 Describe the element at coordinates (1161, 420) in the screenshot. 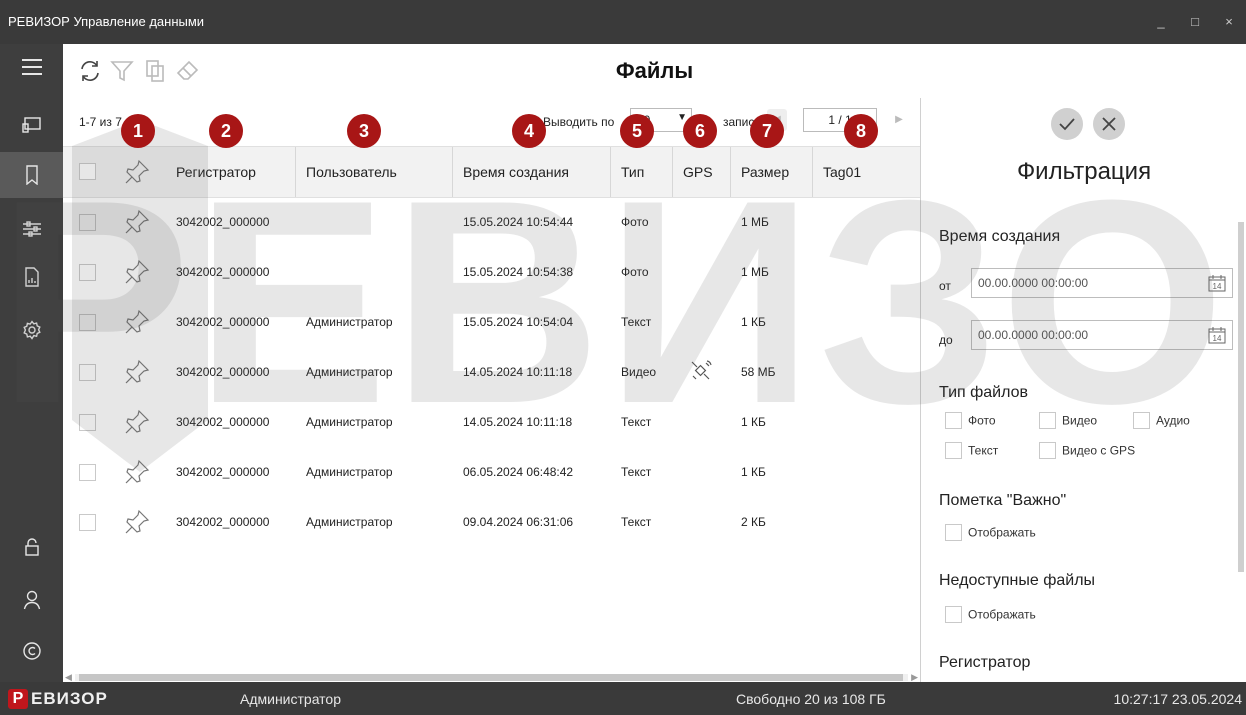

I see `filetype-audio-checkbox: Аудио` at that location.